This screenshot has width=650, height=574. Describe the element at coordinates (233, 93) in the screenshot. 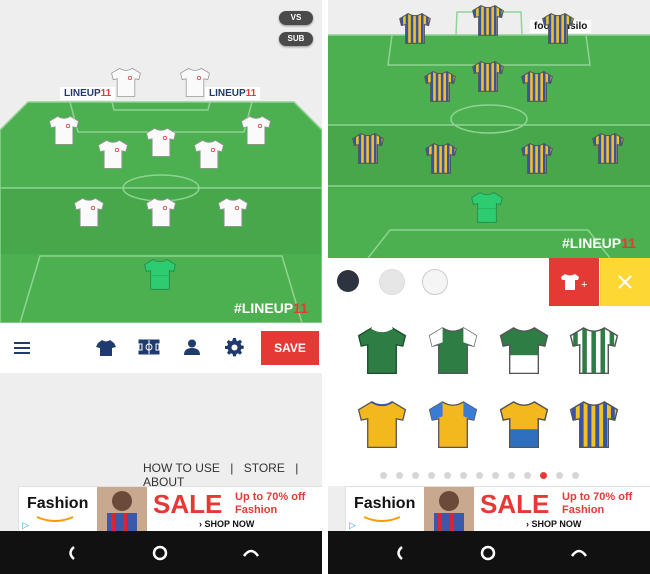

I see `team-label-right: LINEUP11` at that location.